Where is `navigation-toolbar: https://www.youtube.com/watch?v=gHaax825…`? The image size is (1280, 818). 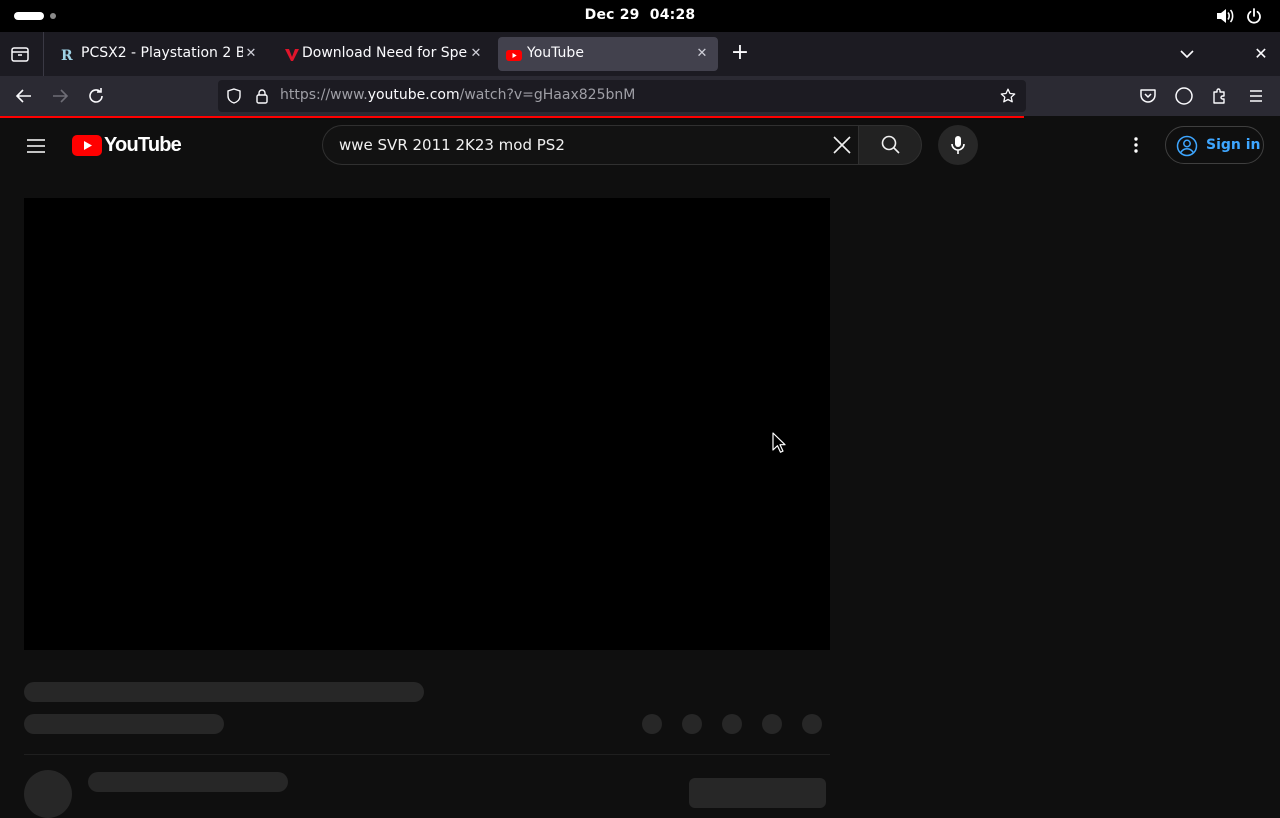
navigation-toolbar: https://www.youtube.com/watch?v=gHaax825… is located at coordinates (640, 96).